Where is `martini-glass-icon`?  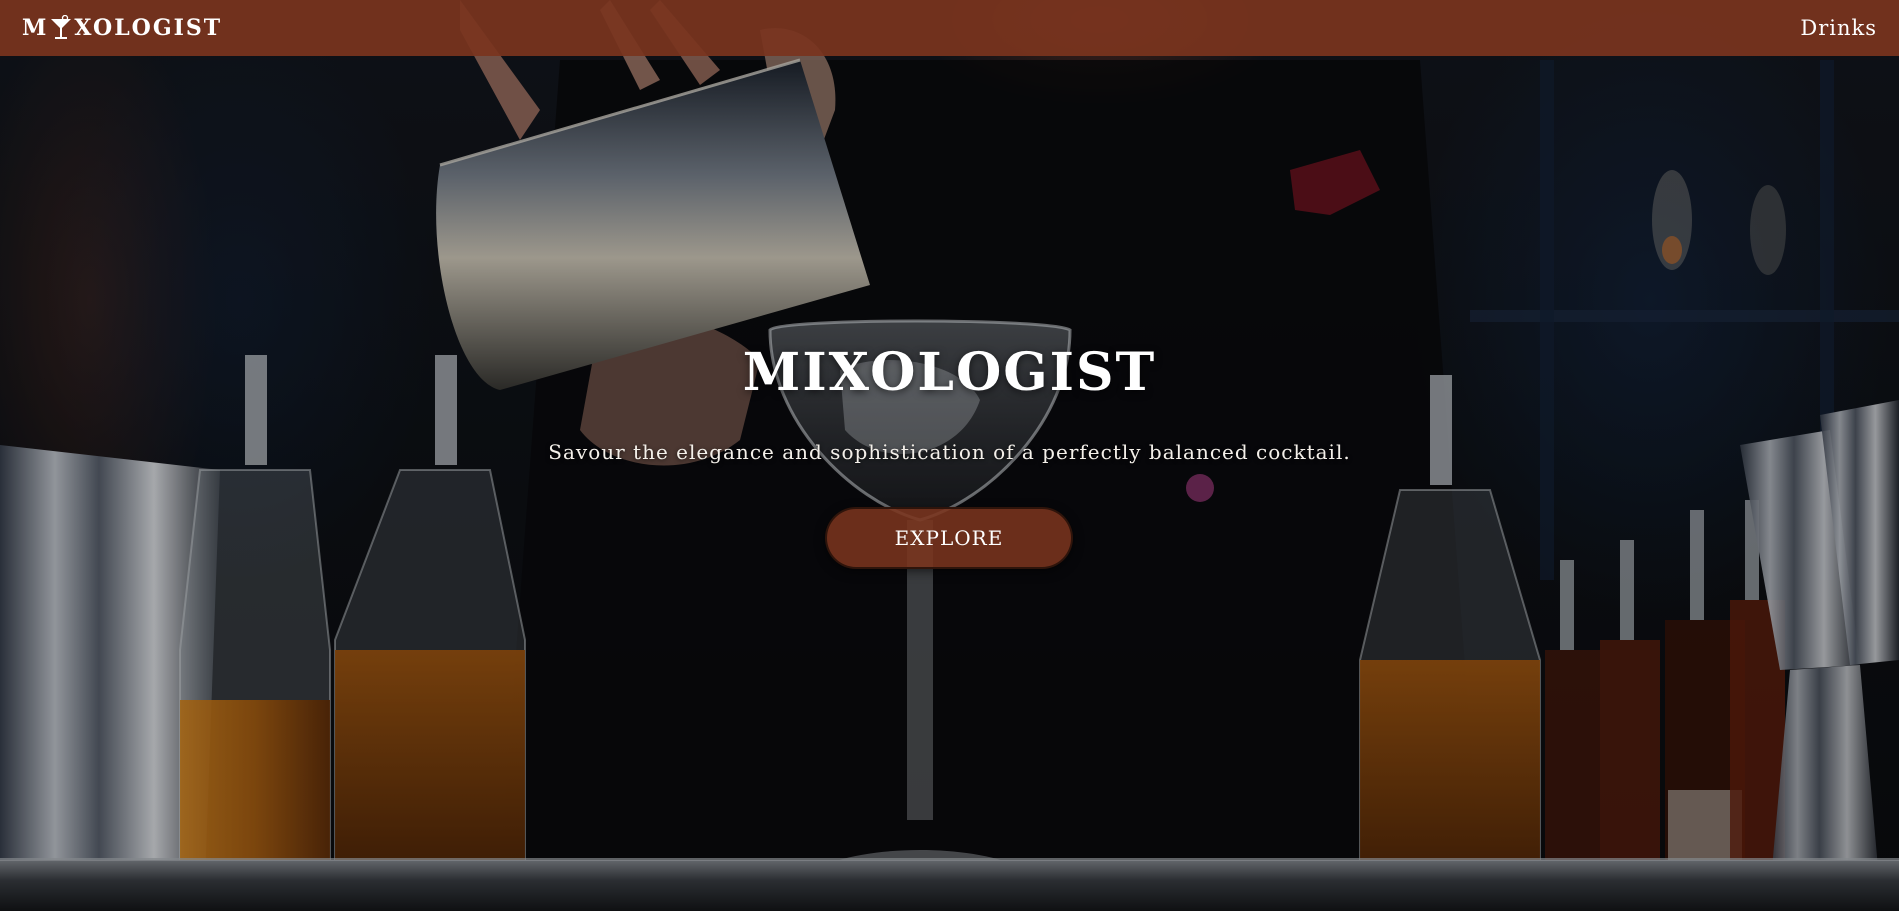 martini-glass-icon is located at coordinates (61, 27).